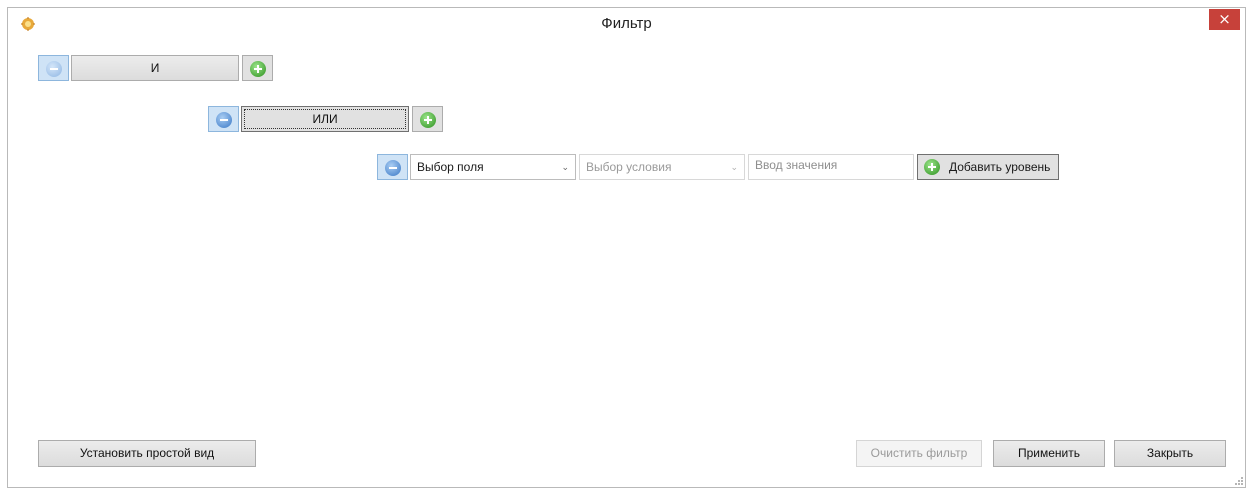 The height and width of the screenshot is (491, 1253). I want to click on clear-filter-button: Очистить фильтр, so click(919, 453).